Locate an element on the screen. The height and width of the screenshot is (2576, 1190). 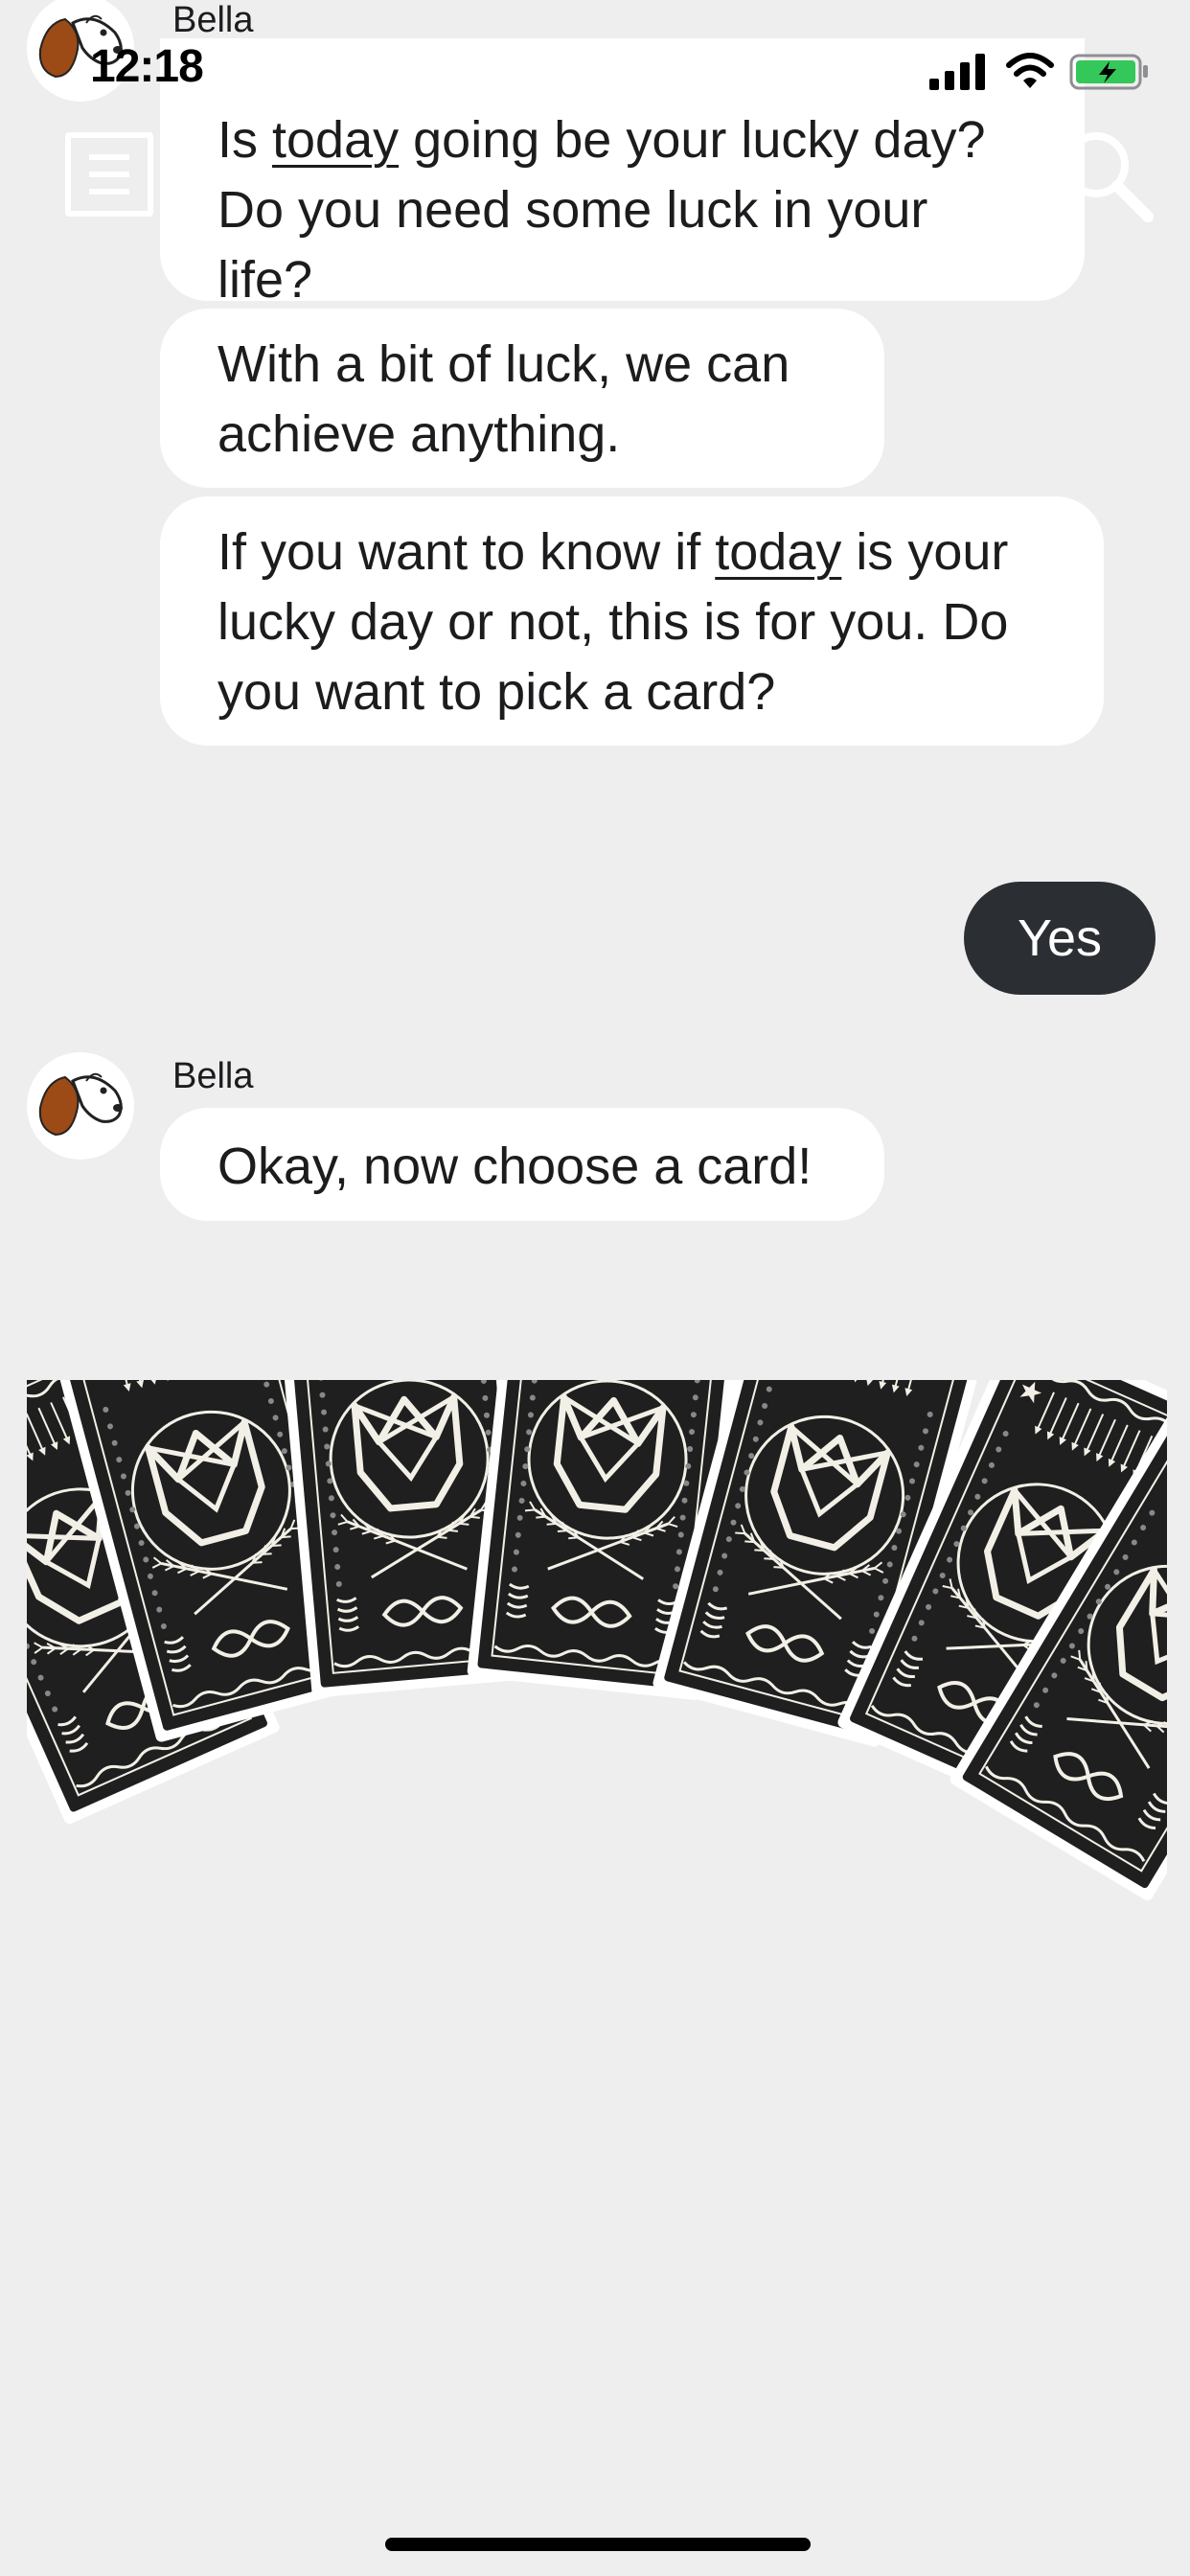
battery-icon is located at coordinates (1108, 72).